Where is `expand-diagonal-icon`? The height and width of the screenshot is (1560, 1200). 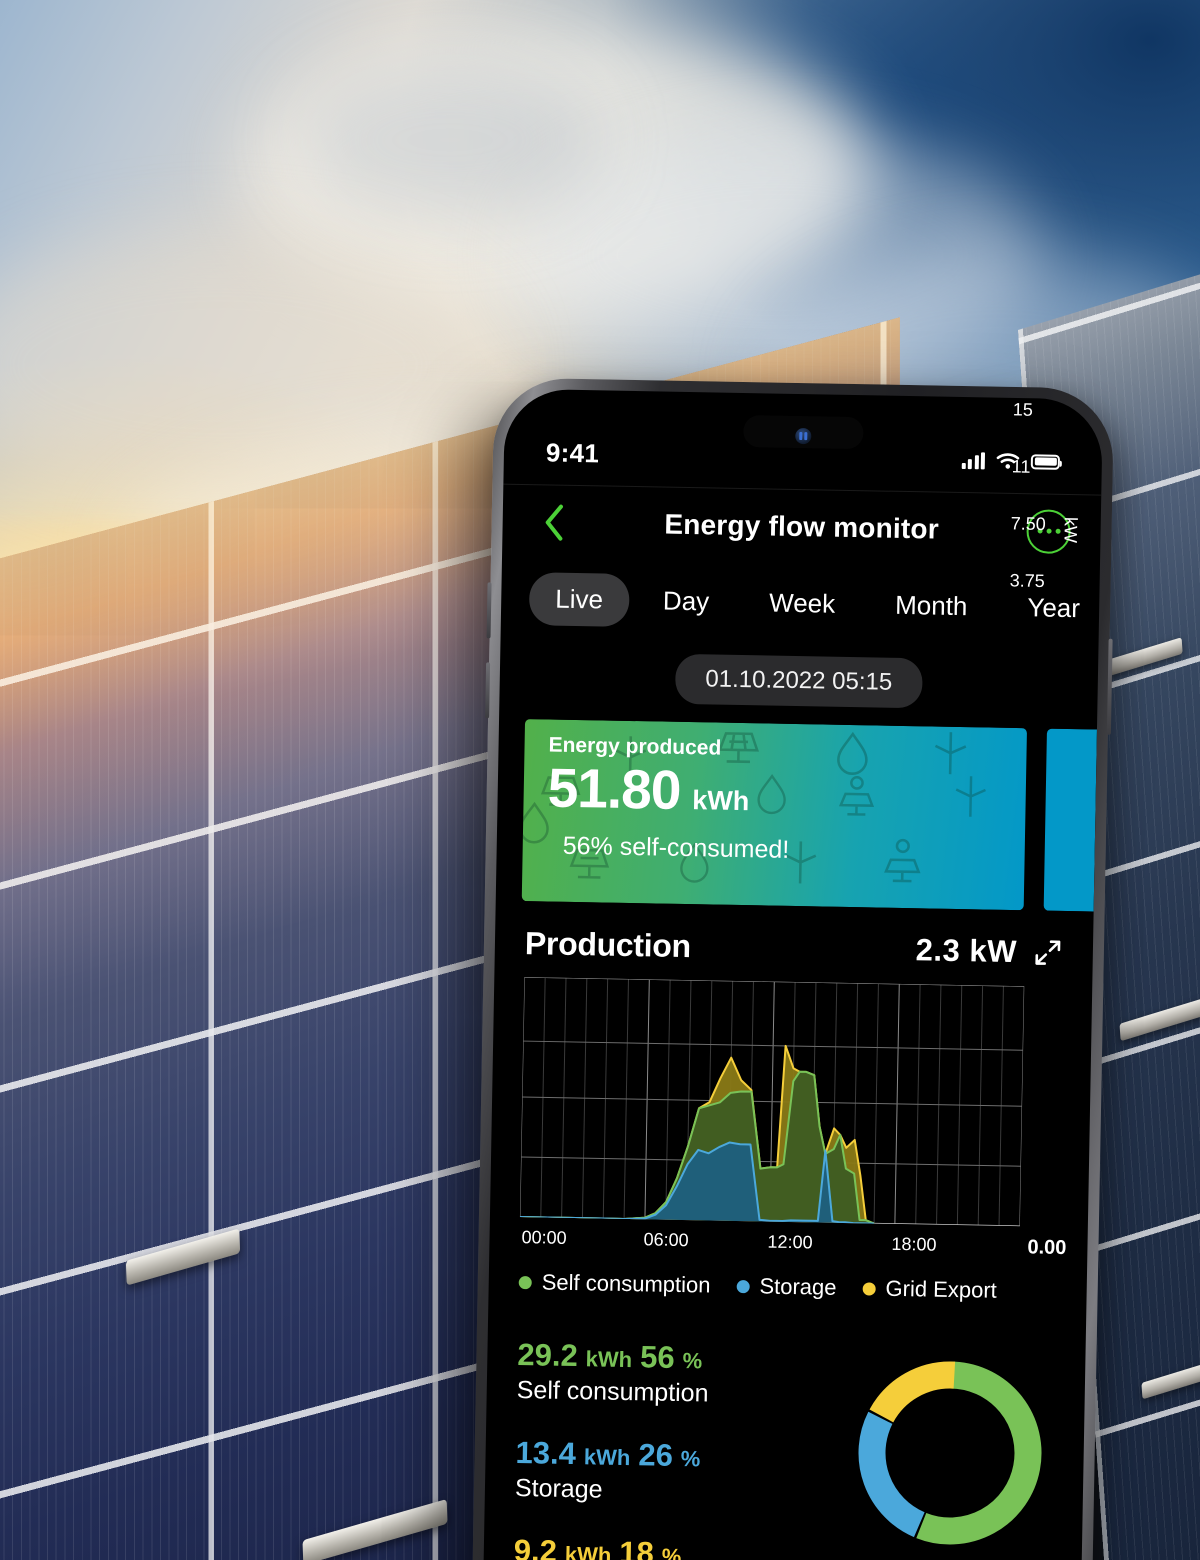 expand-diagonal-icon is located at coordinates (1048, 952).